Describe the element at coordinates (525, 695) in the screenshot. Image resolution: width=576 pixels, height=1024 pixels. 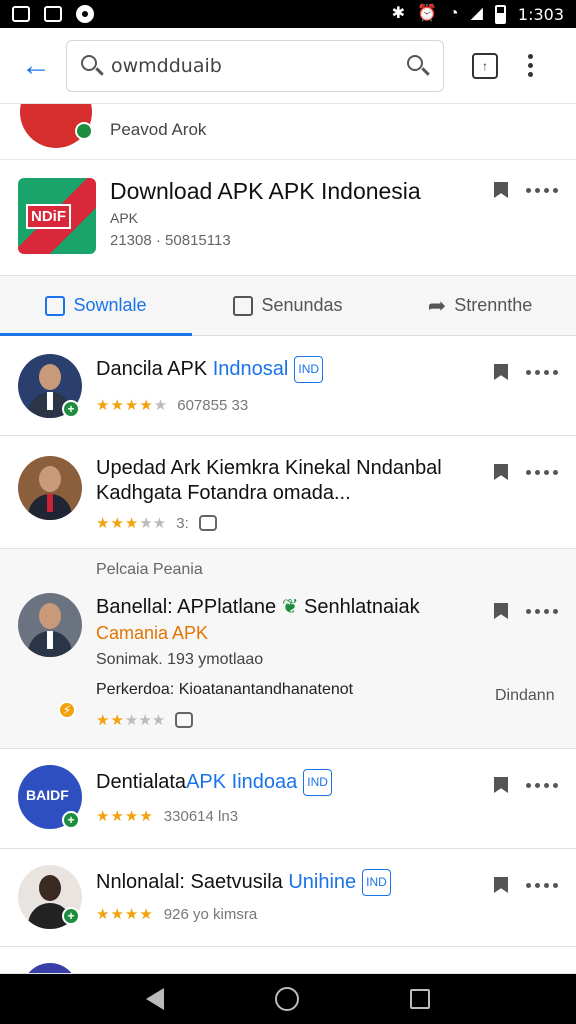
I see `side-text: Dindann` at that location.